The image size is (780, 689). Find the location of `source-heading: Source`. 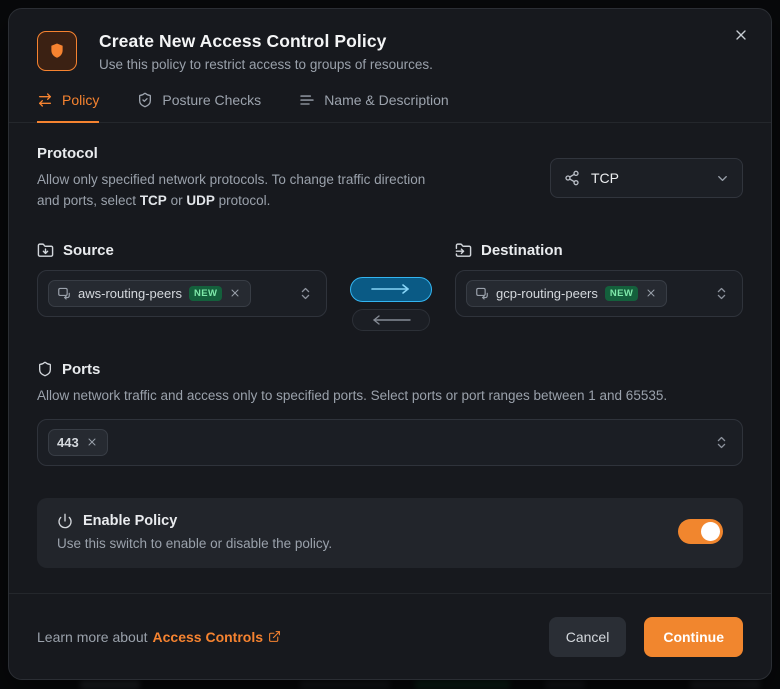

source-heading: Source is located at coordinates (88, 250).